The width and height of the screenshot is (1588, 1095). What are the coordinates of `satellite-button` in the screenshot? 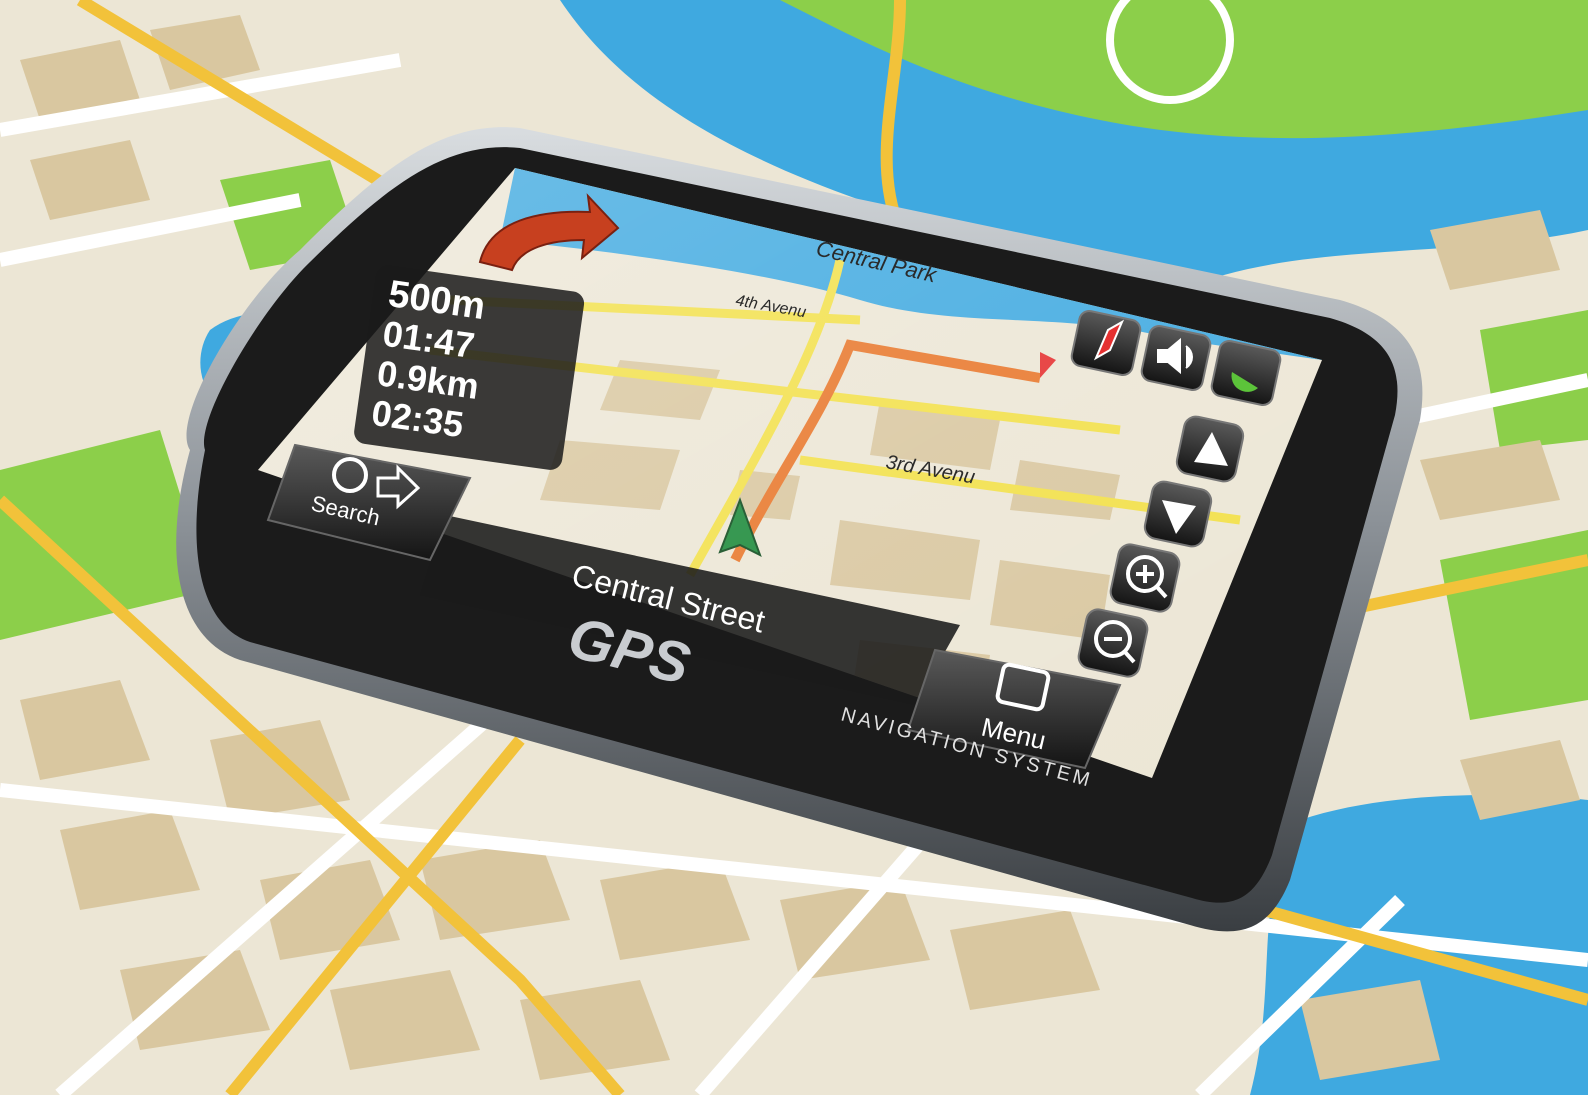 It's located at (1246, 373).